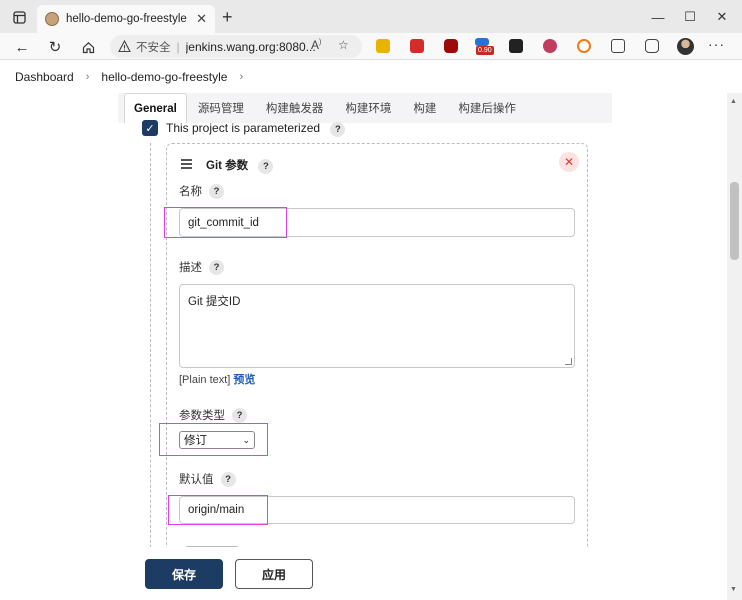 The image size is (742, 600). What do you see at coordinates (52, 19) in the screenshot?
I see `jenkins-favicon-icon` at bounding box center [52, 19].